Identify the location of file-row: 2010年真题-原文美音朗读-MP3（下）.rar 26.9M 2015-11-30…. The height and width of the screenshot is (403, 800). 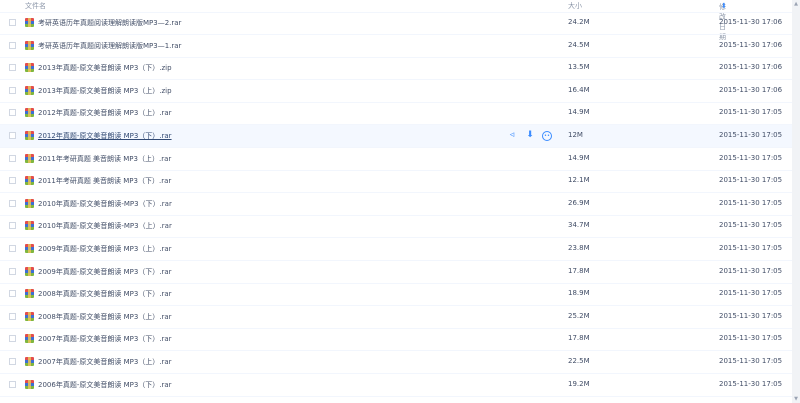
(396, 204).